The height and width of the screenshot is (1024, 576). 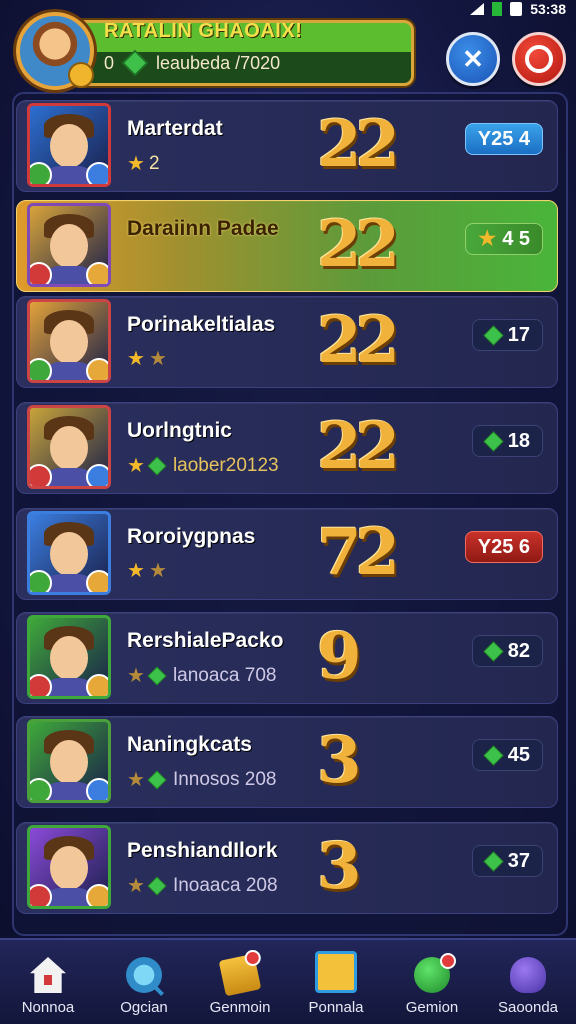 I want to click on signal-icon, so click(x=477, y=9).